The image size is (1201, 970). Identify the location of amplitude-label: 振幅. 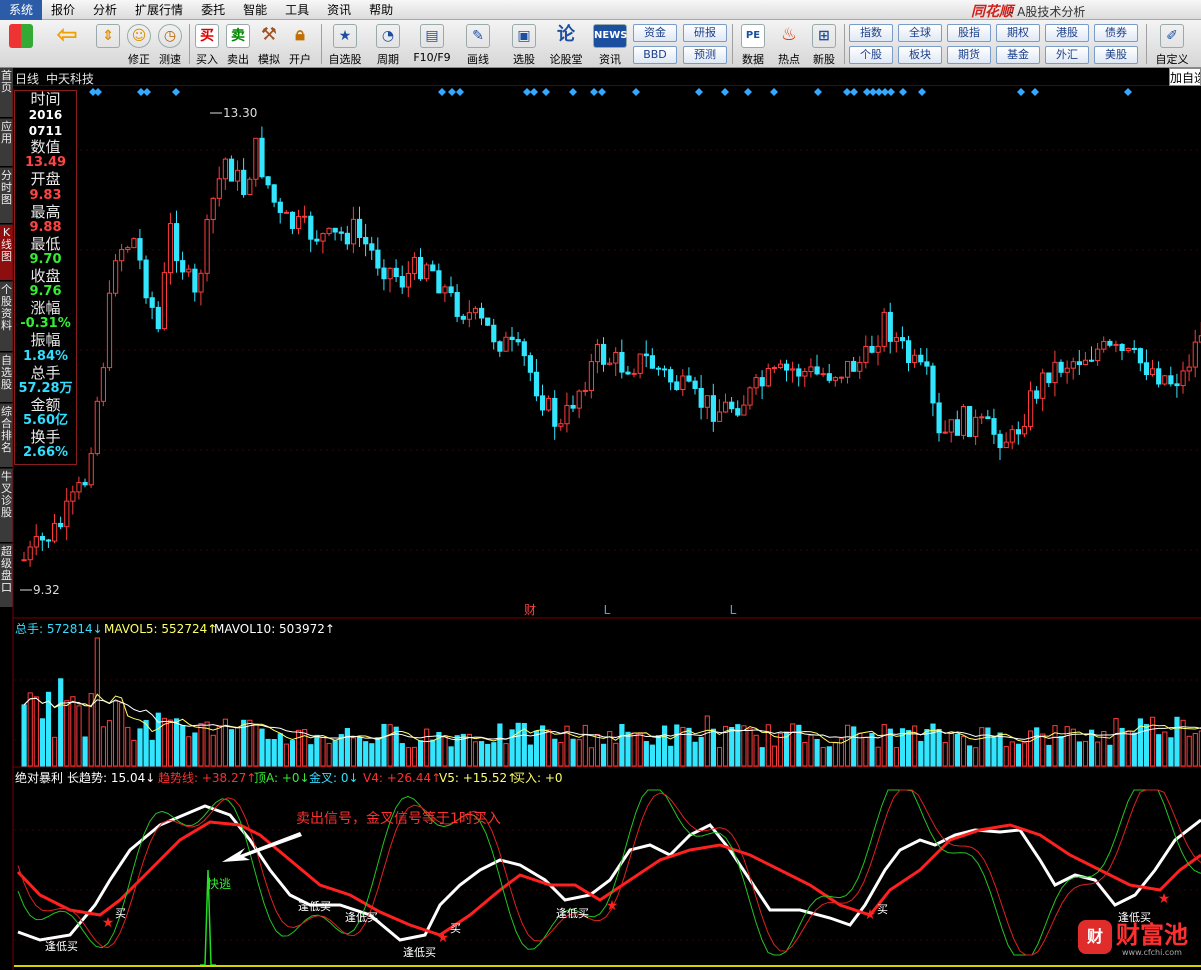
(45, 340).